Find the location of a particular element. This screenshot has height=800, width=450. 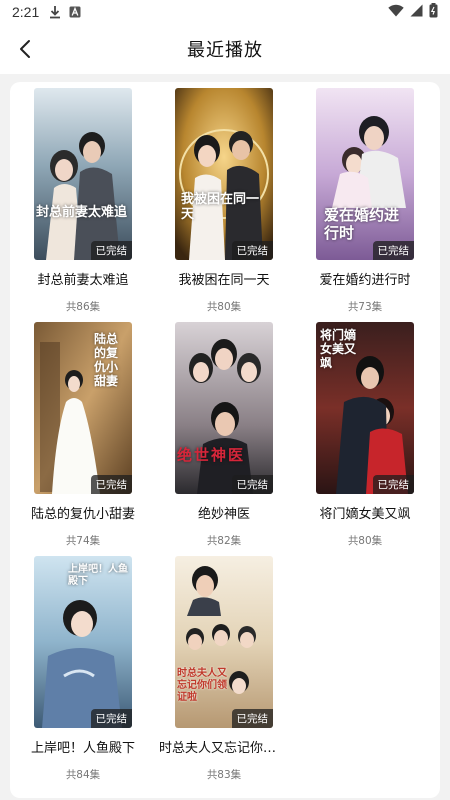

episode-count: 共73集 is located at coordinates (365, 307).